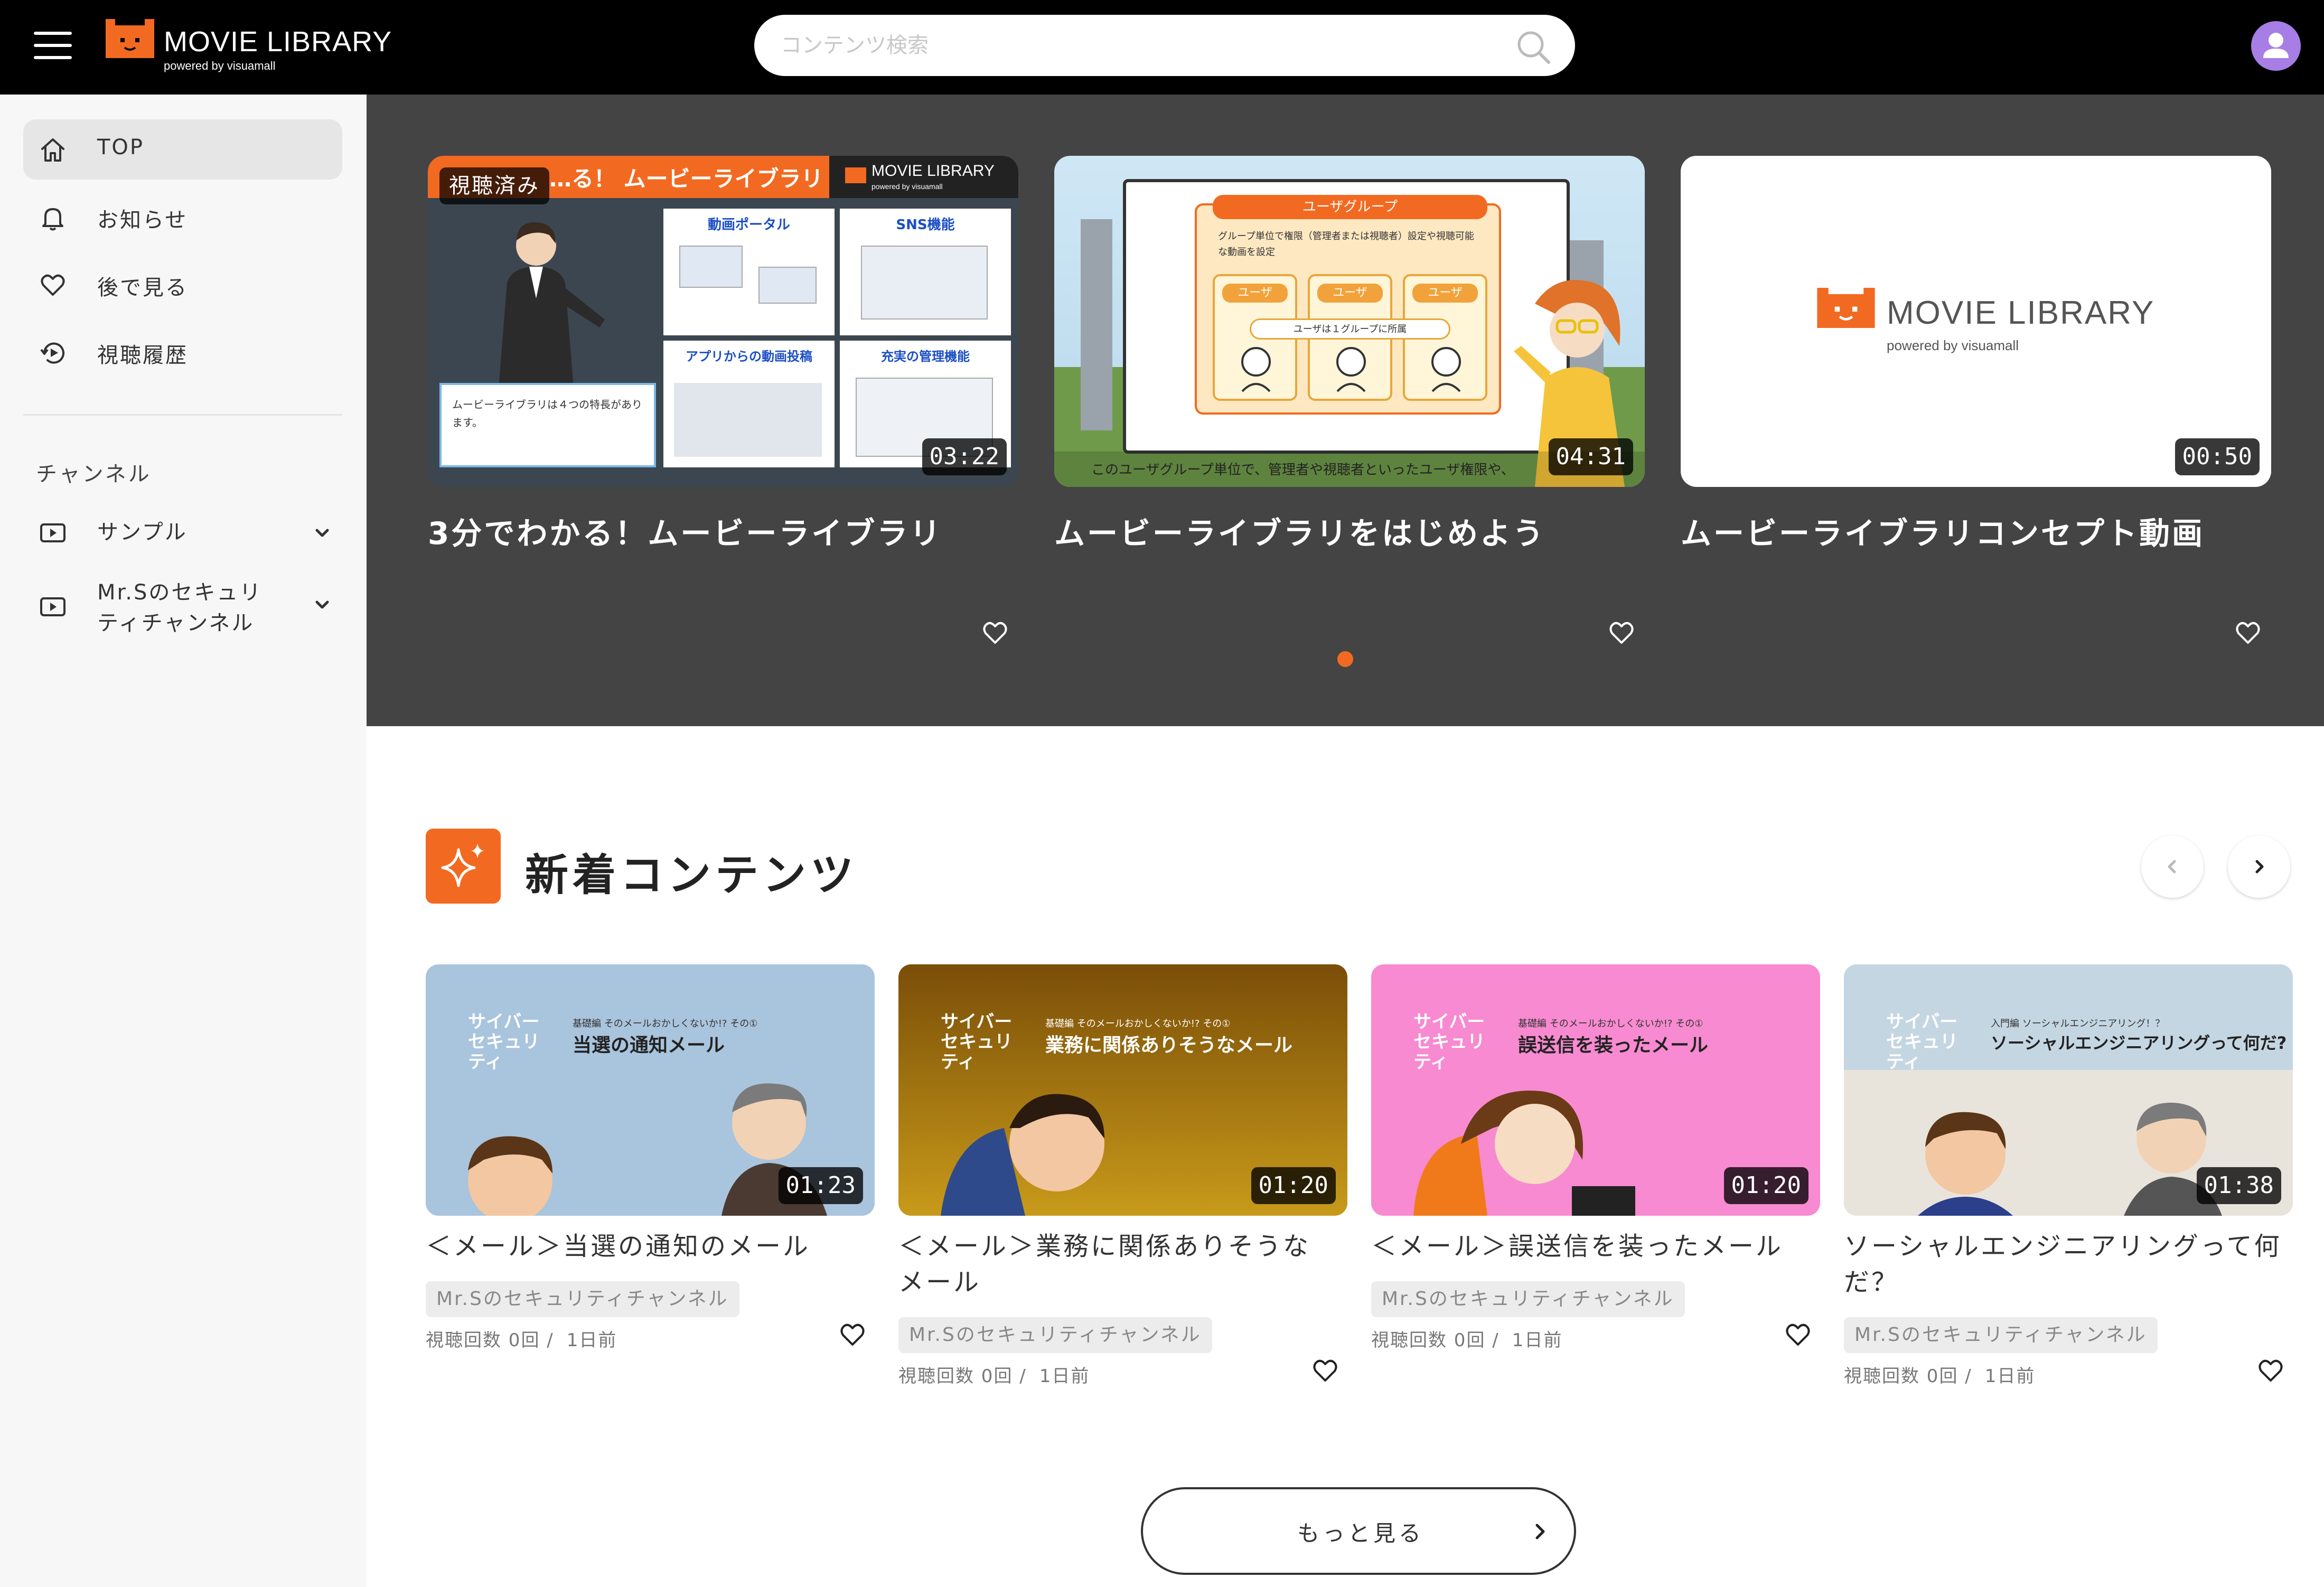 This screenshot has width=2324, height=1587. I want to click on thumbnail-series: 入門編 ソーシャルエンジニアリング！？, so click(2078, 1023).